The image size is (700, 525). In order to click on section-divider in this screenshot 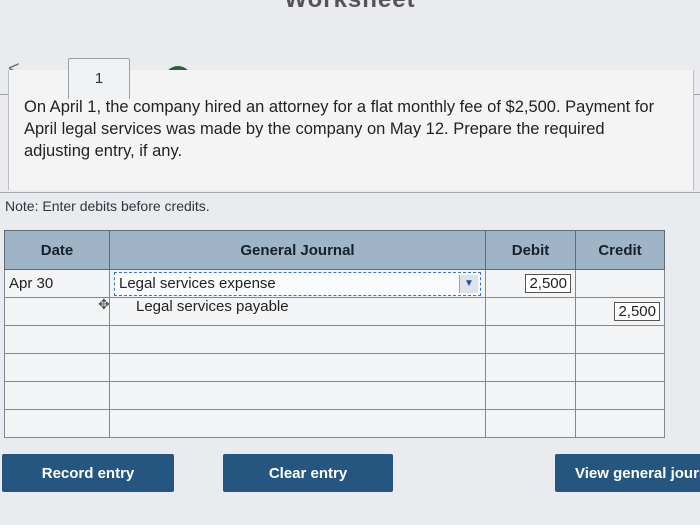, I will do `click(350, 192)`.